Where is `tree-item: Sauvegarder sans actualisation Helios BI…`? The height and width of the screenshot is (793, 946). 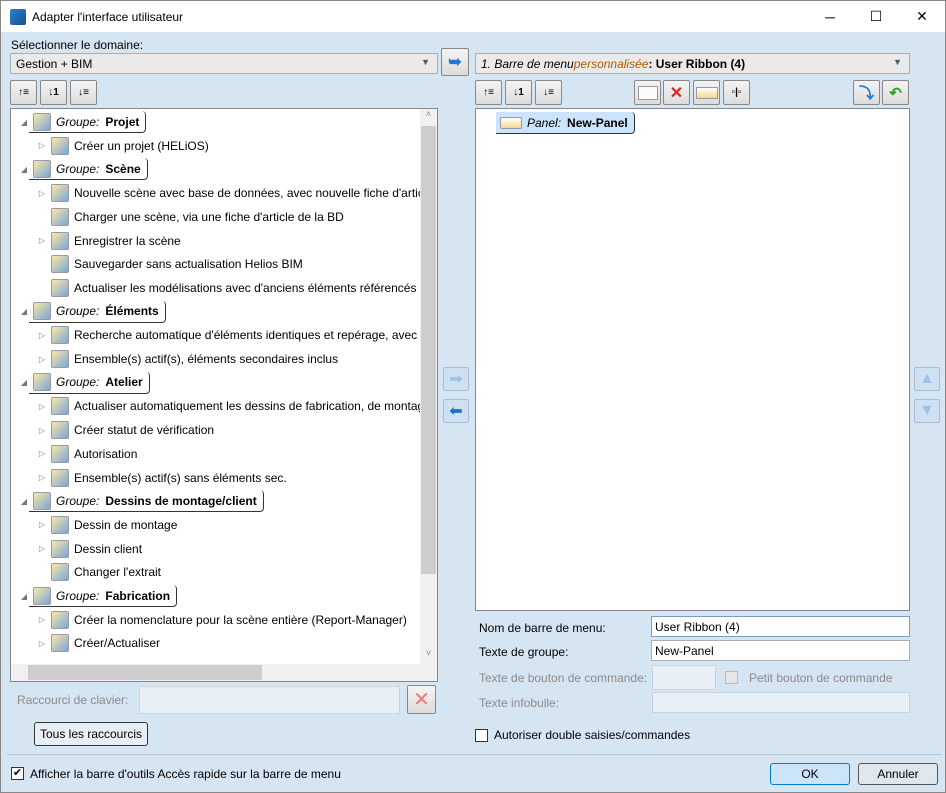
tree-item: Sauvegarder sans actualisation Helios BI… is located at coordinates (170, 264).